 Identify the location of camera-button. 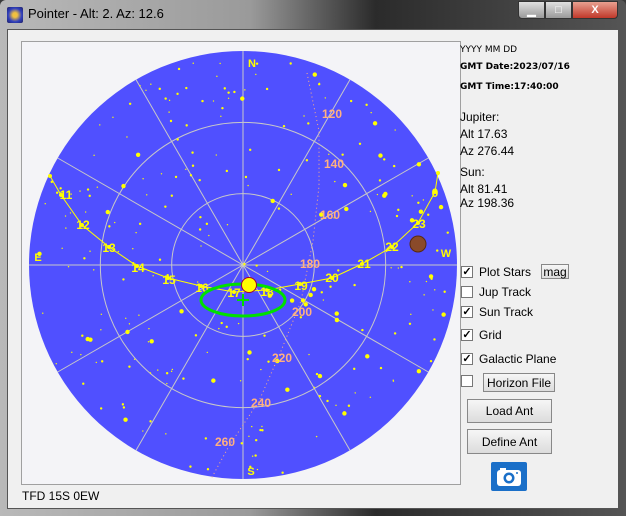
(509, 476).